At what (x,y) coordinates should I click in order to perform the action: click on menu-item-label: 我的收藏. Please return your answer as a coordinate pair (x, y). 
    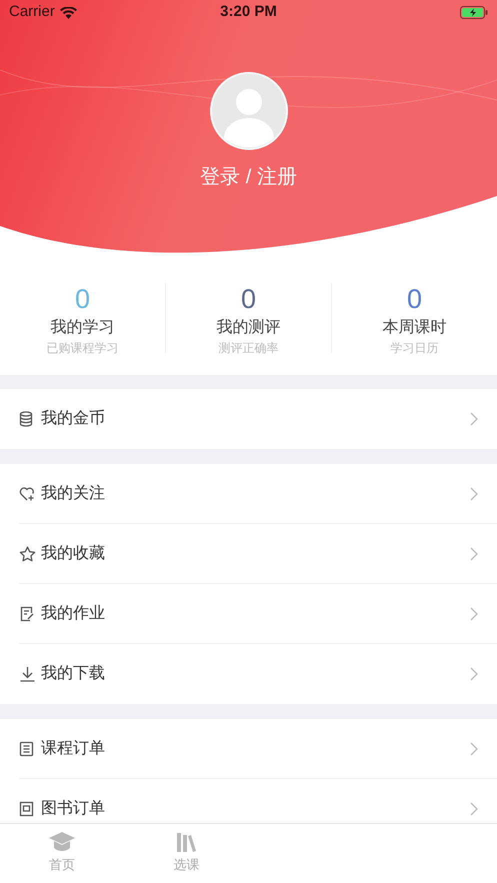
    Looking at the image, I should click on (73, 554).